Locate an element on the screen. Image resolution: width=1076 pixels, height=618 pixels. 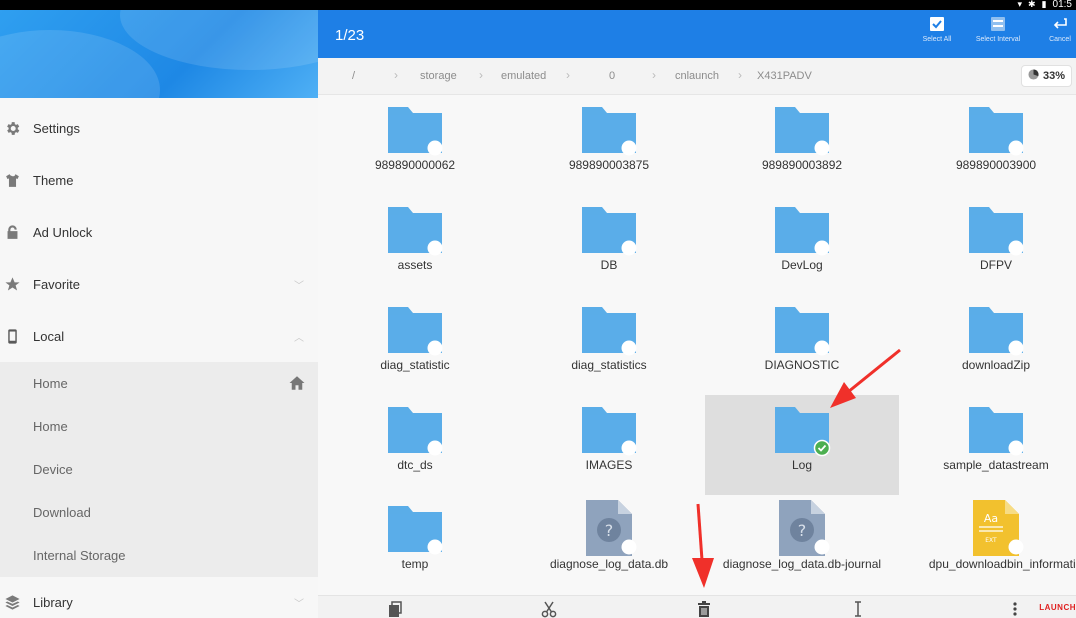
copy-icon is located at coordinates (395, 609).